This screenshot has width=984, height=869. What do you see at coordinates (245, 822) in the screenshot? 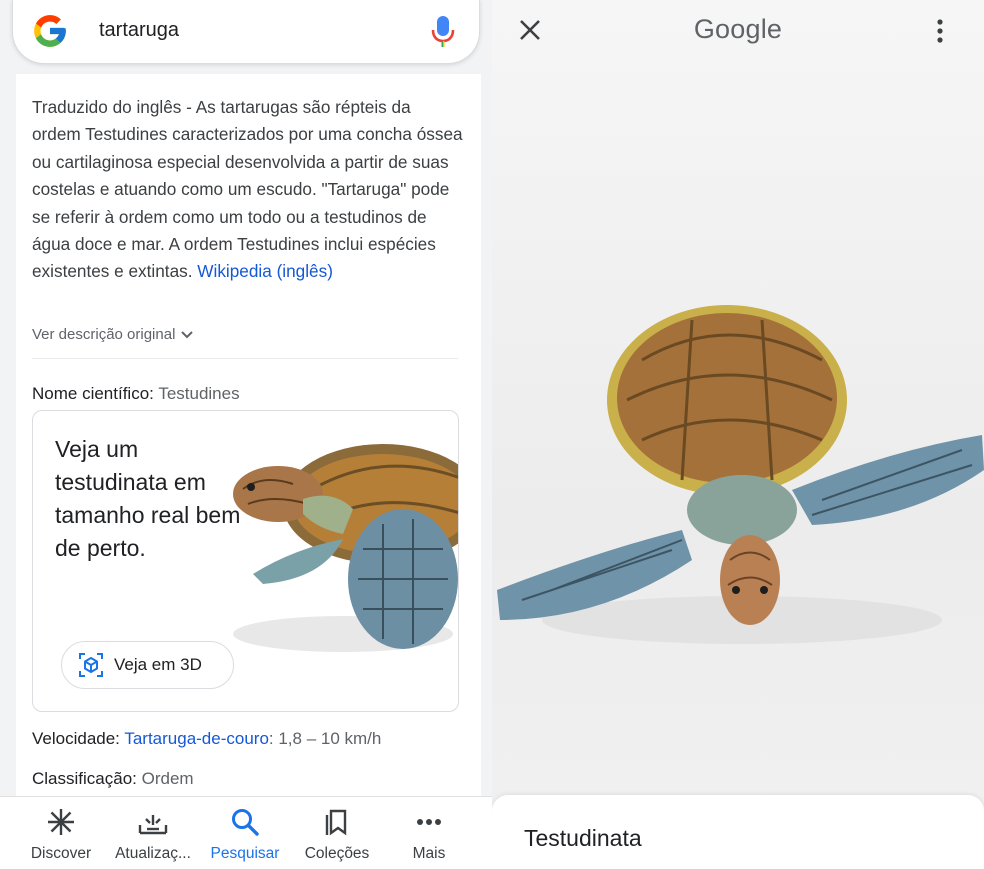
I see `search-icon` at bounding box center [245, 822].